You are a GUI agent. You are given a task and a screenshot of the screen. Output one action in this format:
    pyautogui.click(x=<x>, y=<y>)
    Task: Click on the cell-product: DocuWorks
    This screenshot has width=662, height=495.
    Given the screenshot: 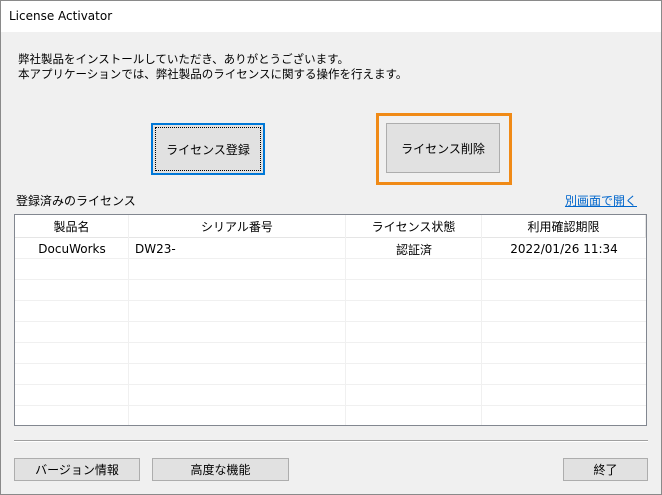 What is the action you would take?
    pyautogui.click(x=72, y=249)
    